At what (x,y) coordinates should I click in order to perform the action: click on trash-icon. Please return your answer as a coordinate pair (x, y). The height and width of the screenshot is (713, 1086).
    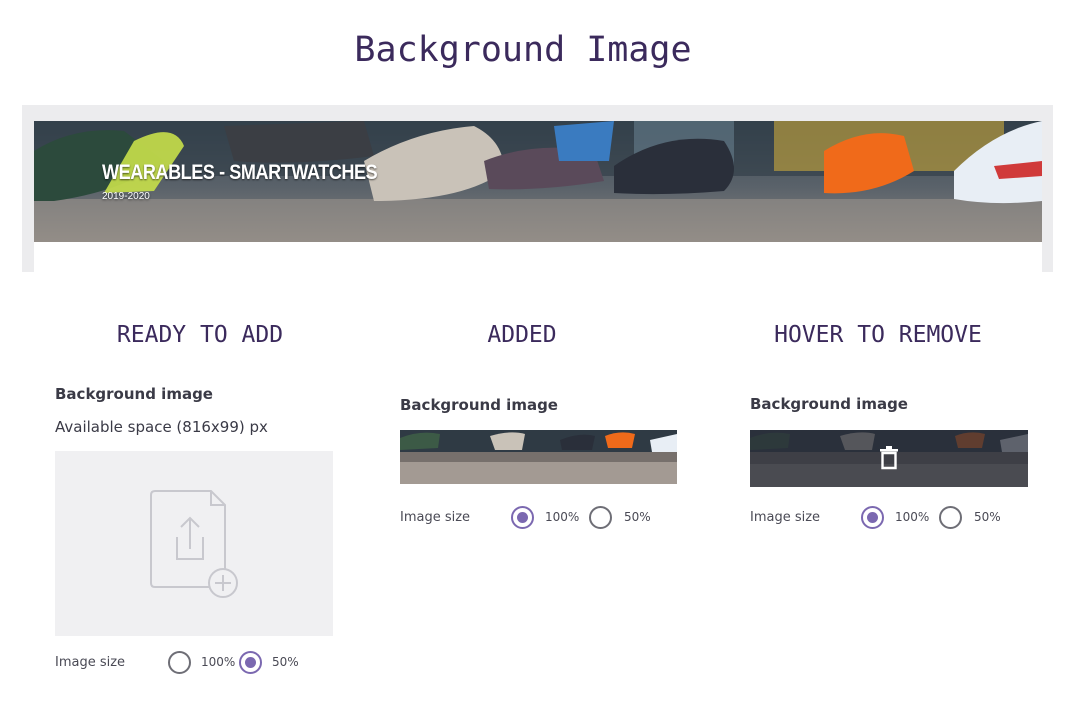
    Looking at the image, I should click on (889, 458).